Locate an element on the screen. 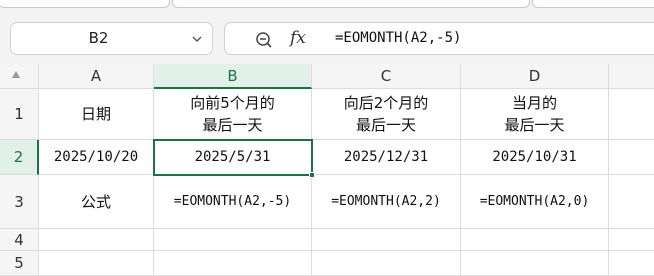 The width and height of the screenshot is (654, 276). cell-a4 is located at coordinates (96, 240).